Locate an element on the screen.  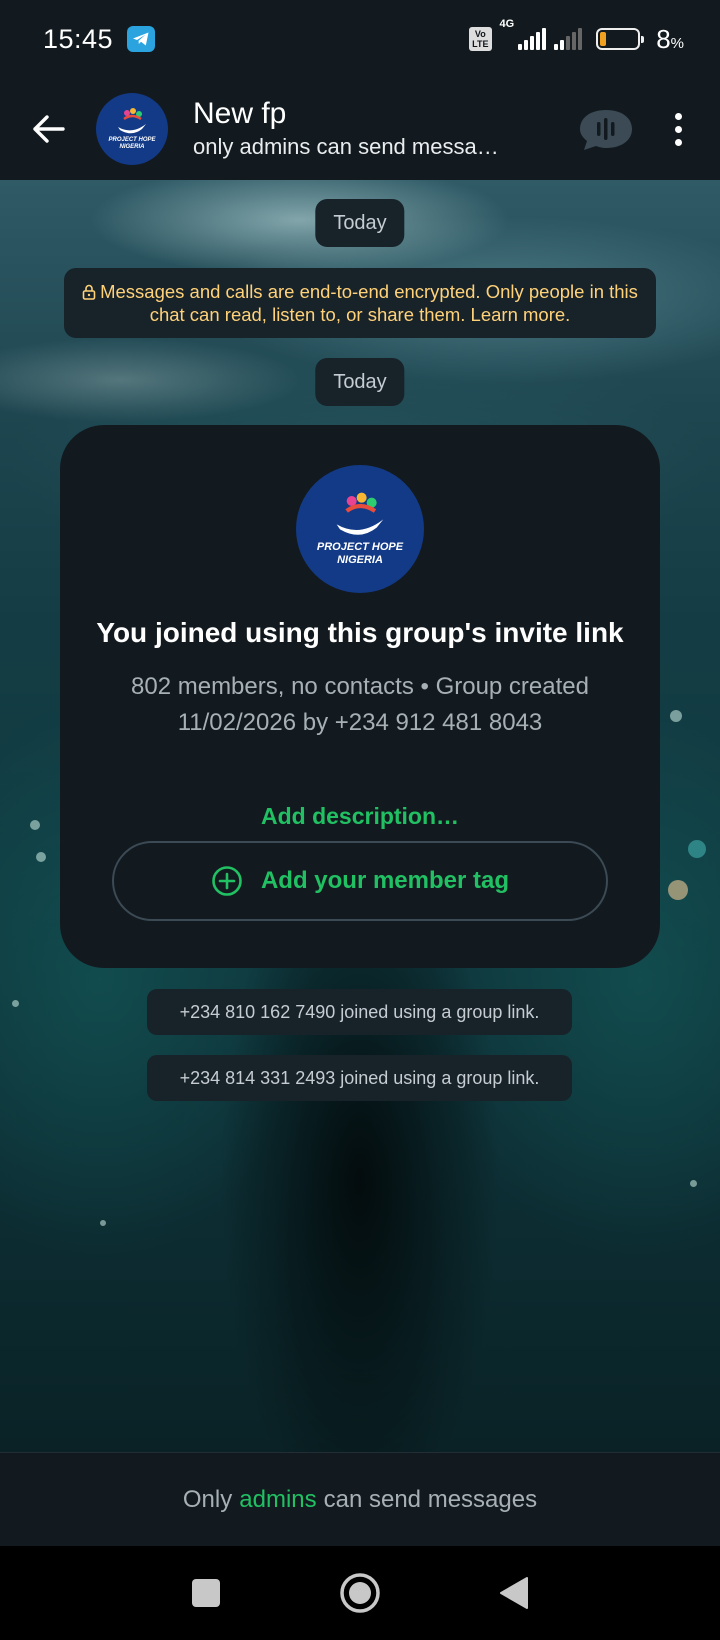
card-avatar-caption: PROJECT HOPE NIGERIA is located at coordinates (360, 553).